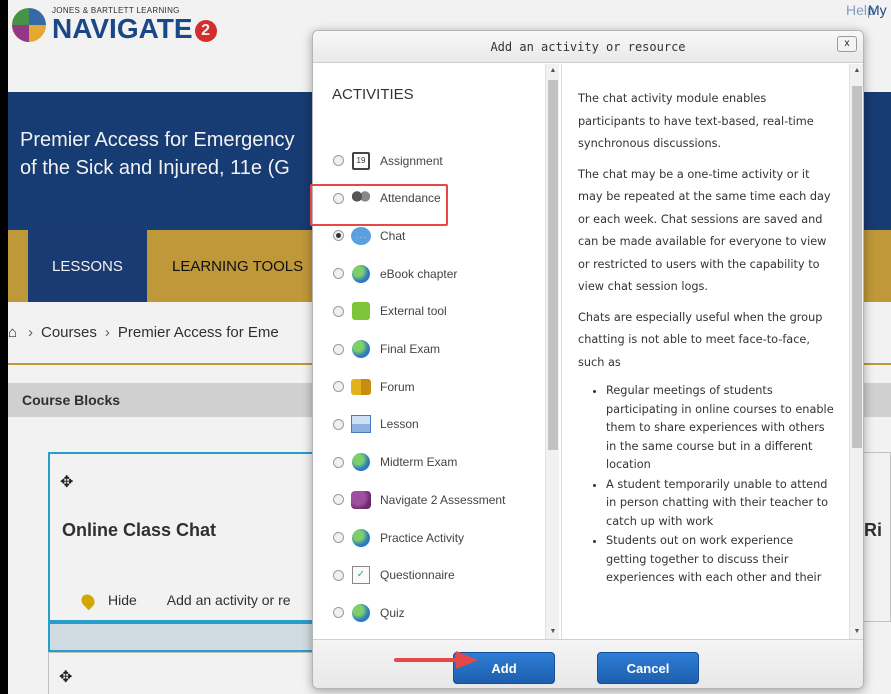 This screenshot has width=891, height=694. I want to click on activity-label: Forum, so click(397, 386).